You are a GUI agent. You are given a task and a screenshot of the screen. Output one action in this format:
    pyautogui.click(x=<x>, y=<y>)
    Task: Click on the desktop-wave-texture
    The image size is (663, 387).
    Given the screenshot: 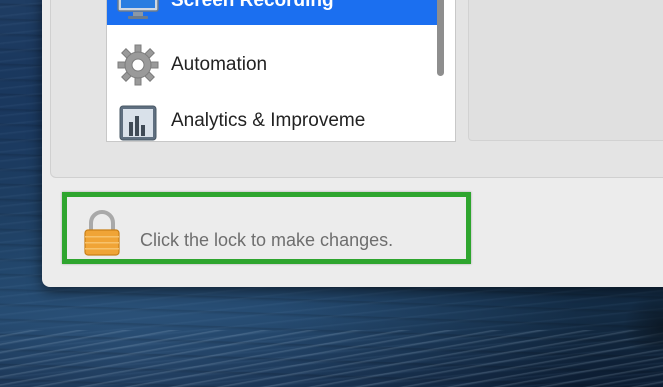 What is the action you would take?
    pyautogui.click(x=331, y=358)
    